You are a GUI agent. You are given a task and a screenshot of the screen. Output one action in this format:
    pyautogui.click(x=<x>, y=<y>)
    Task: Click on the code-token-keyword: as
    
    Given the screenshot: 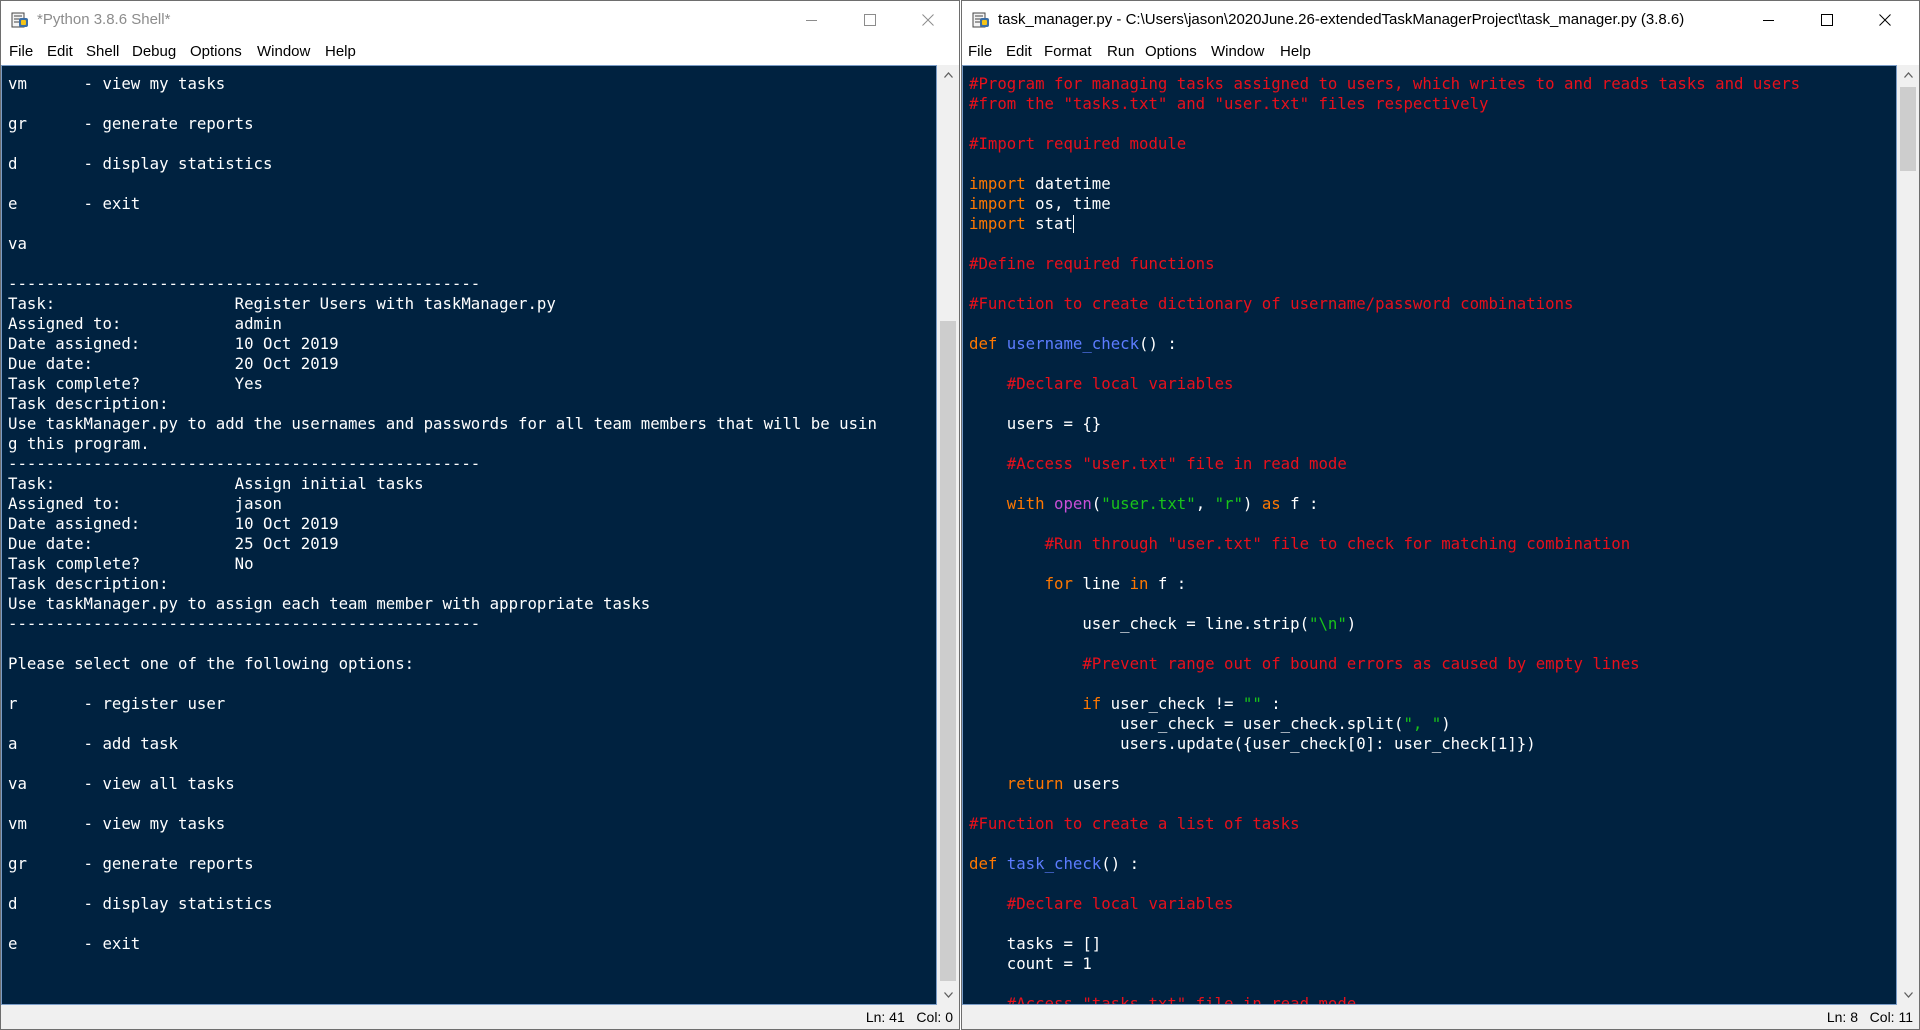 What is the action you would take?
    pyautogui.click(x=1271, y=503)
    